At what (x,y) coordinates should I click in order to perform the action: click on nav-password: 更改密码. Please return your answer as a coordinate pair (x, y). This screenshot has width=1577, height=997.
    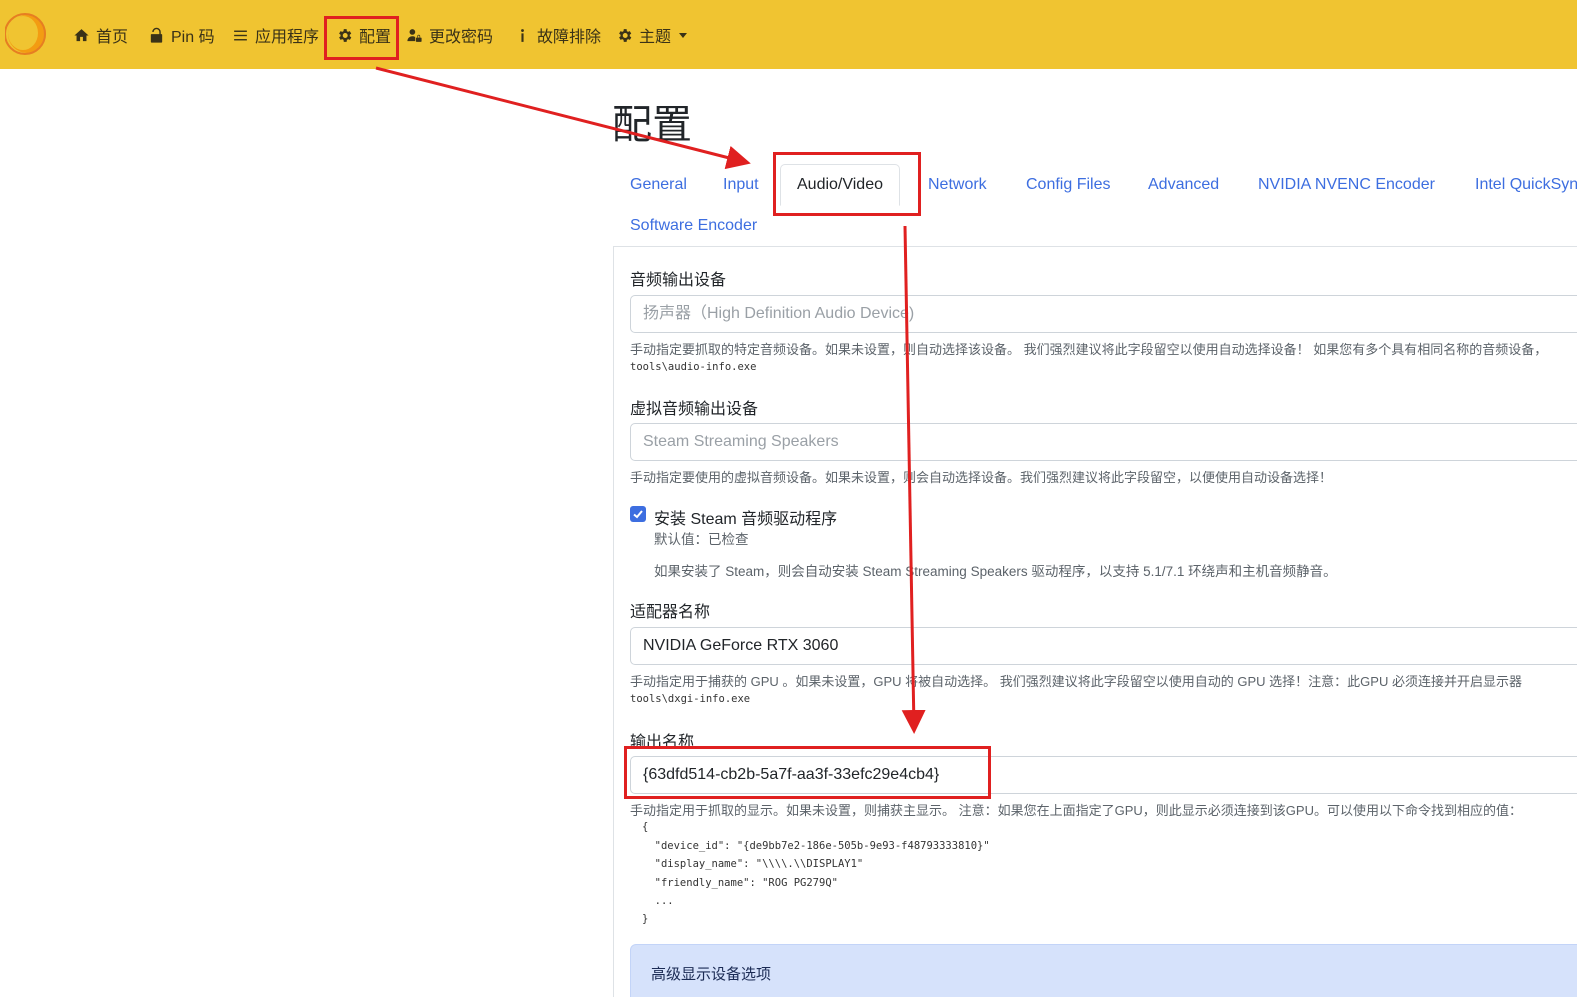
    Looking at the image, I should click on (449, 35).